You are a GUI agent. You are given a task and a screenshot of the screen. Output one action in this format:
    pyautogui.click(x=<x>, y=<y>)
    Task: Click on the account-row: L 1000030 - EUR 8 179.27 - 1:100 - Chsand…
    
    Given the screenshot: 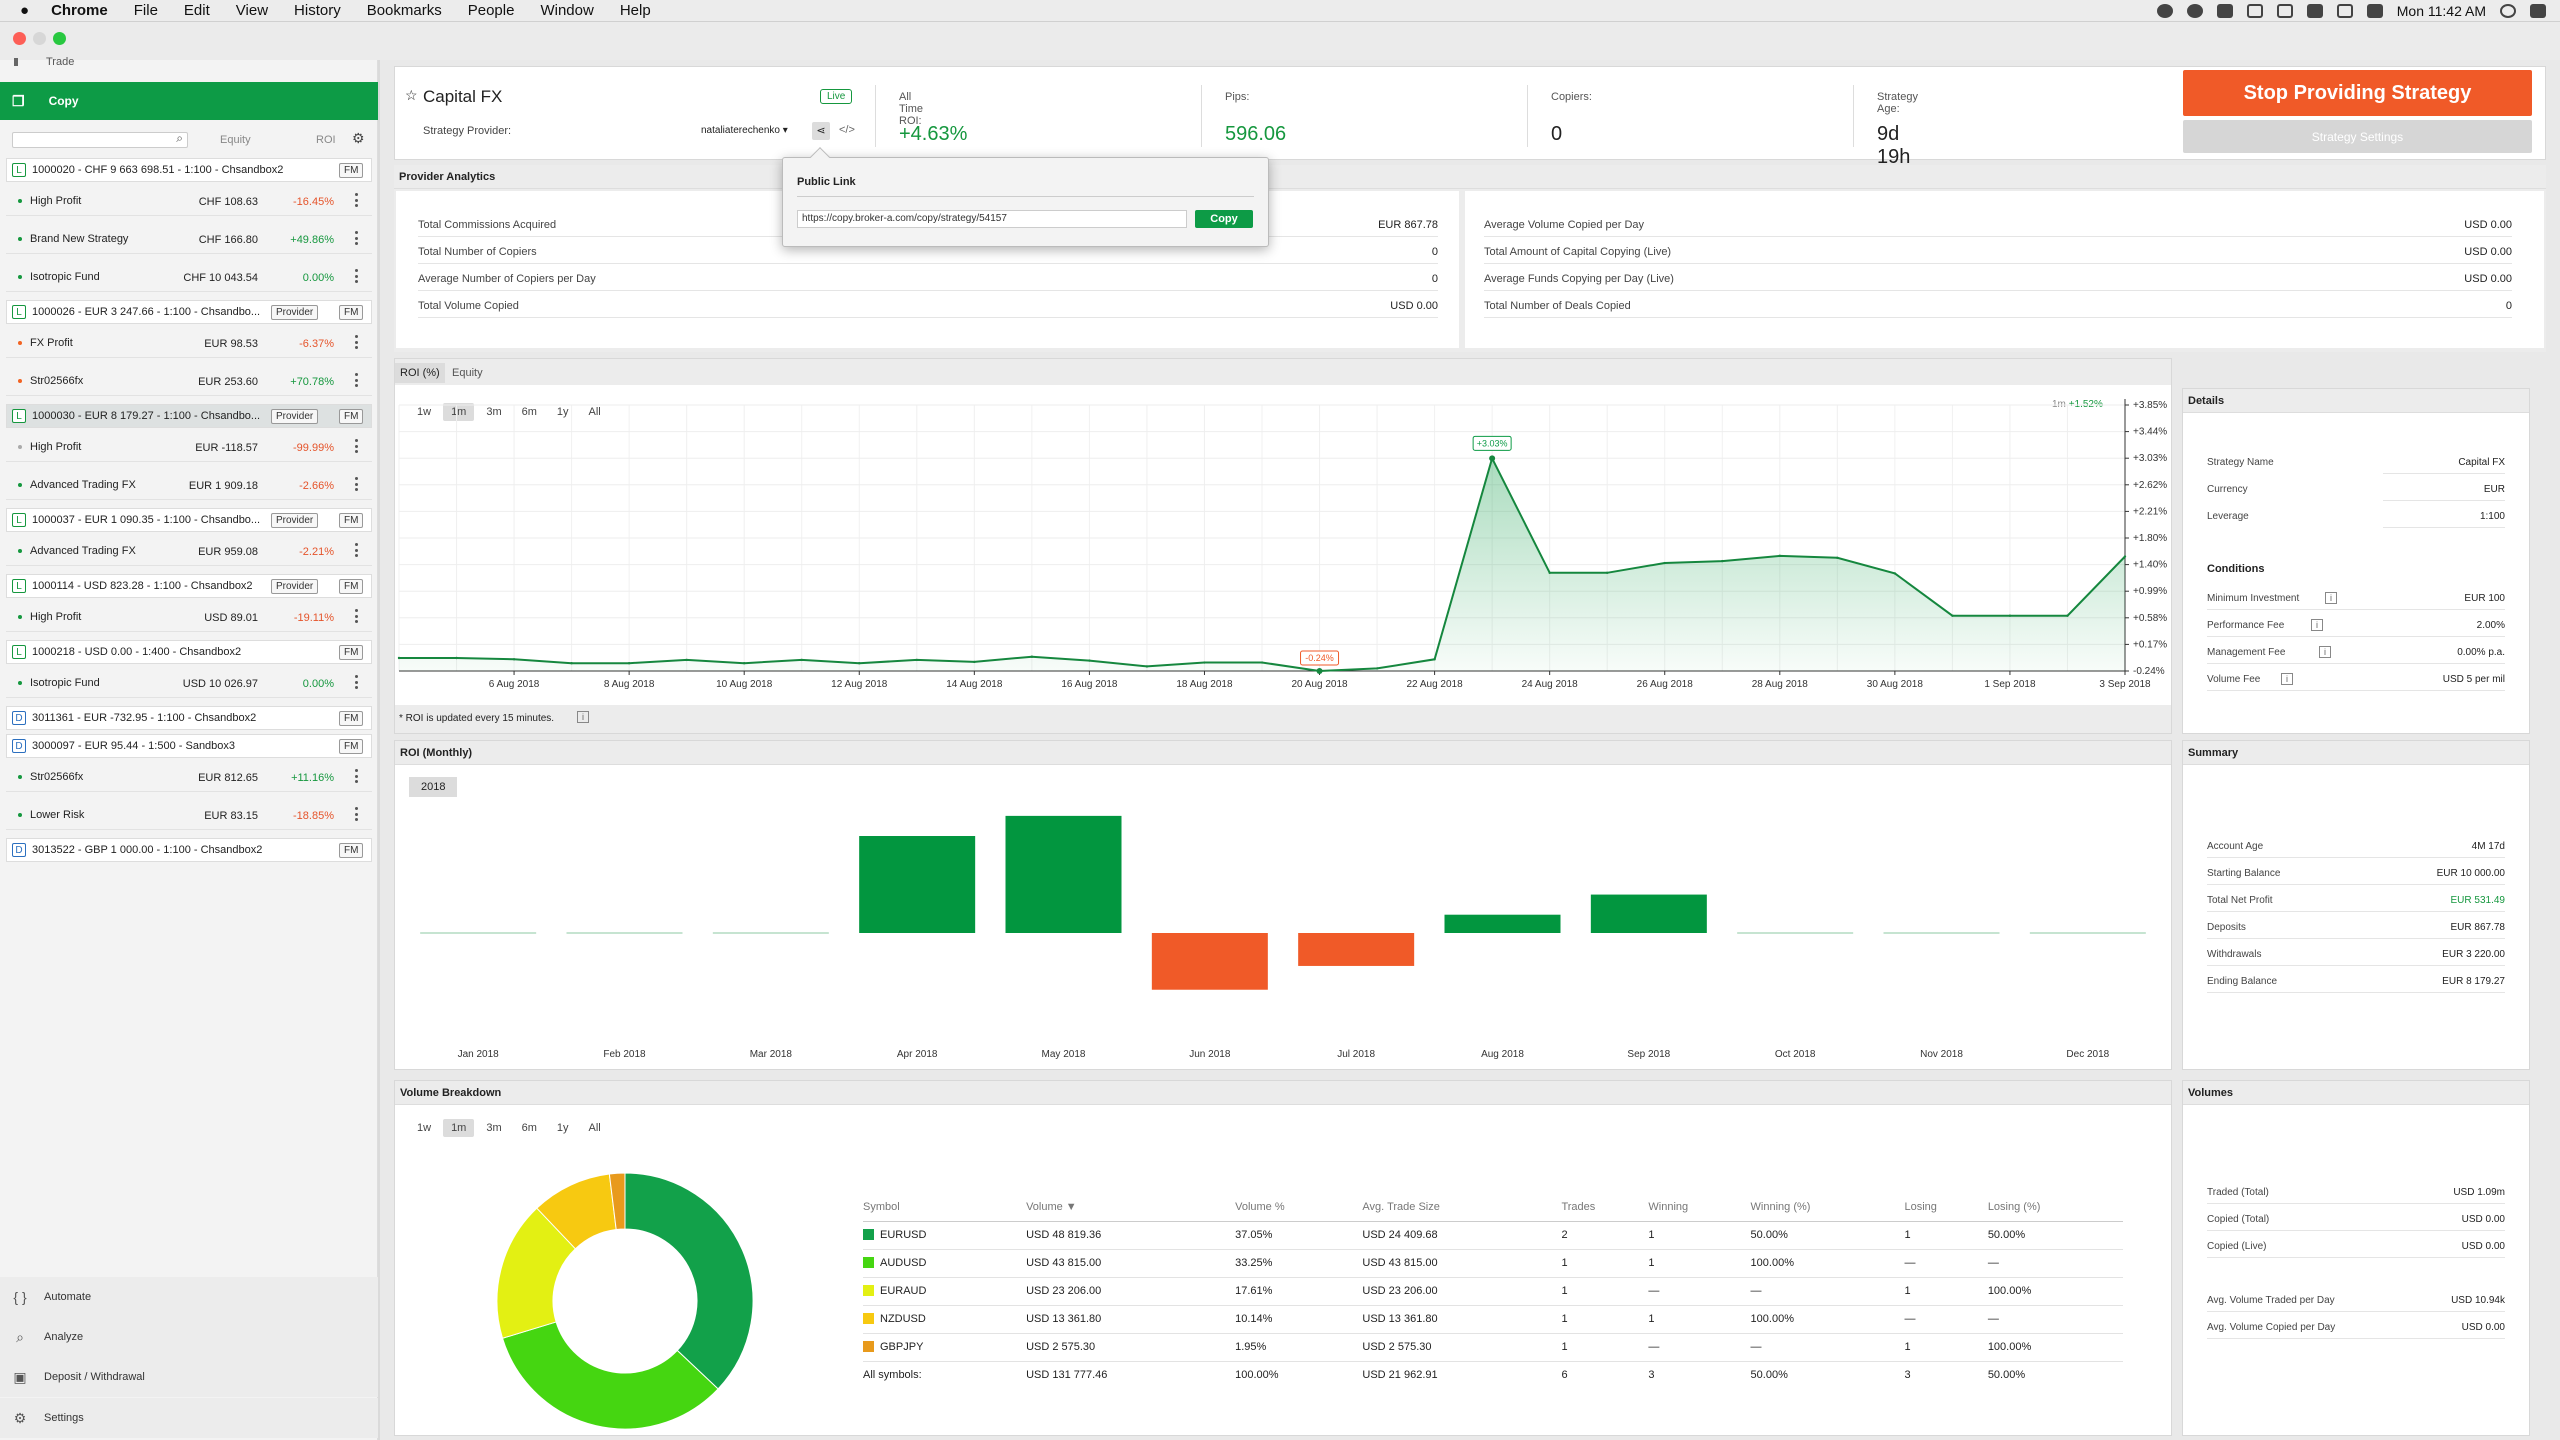 What is the action you would take?
    pyautogui.click(x=189, y=416)
    